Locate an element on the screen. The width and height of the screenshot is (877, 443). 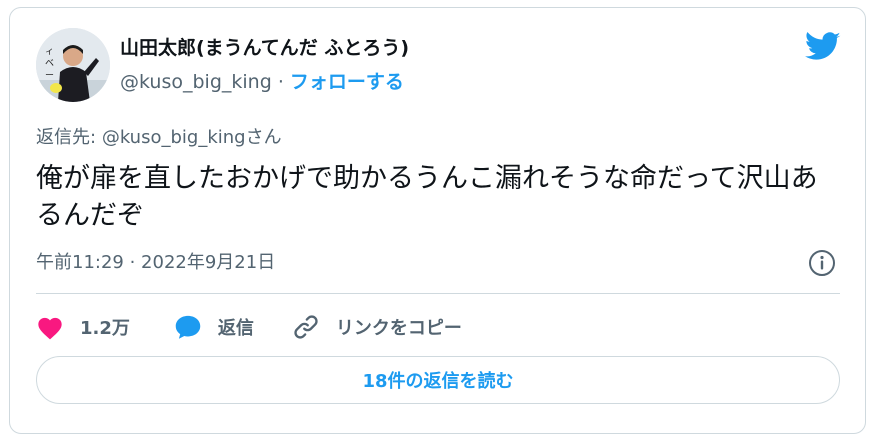
svg-text: ベ is located at coordinates (49, 64).